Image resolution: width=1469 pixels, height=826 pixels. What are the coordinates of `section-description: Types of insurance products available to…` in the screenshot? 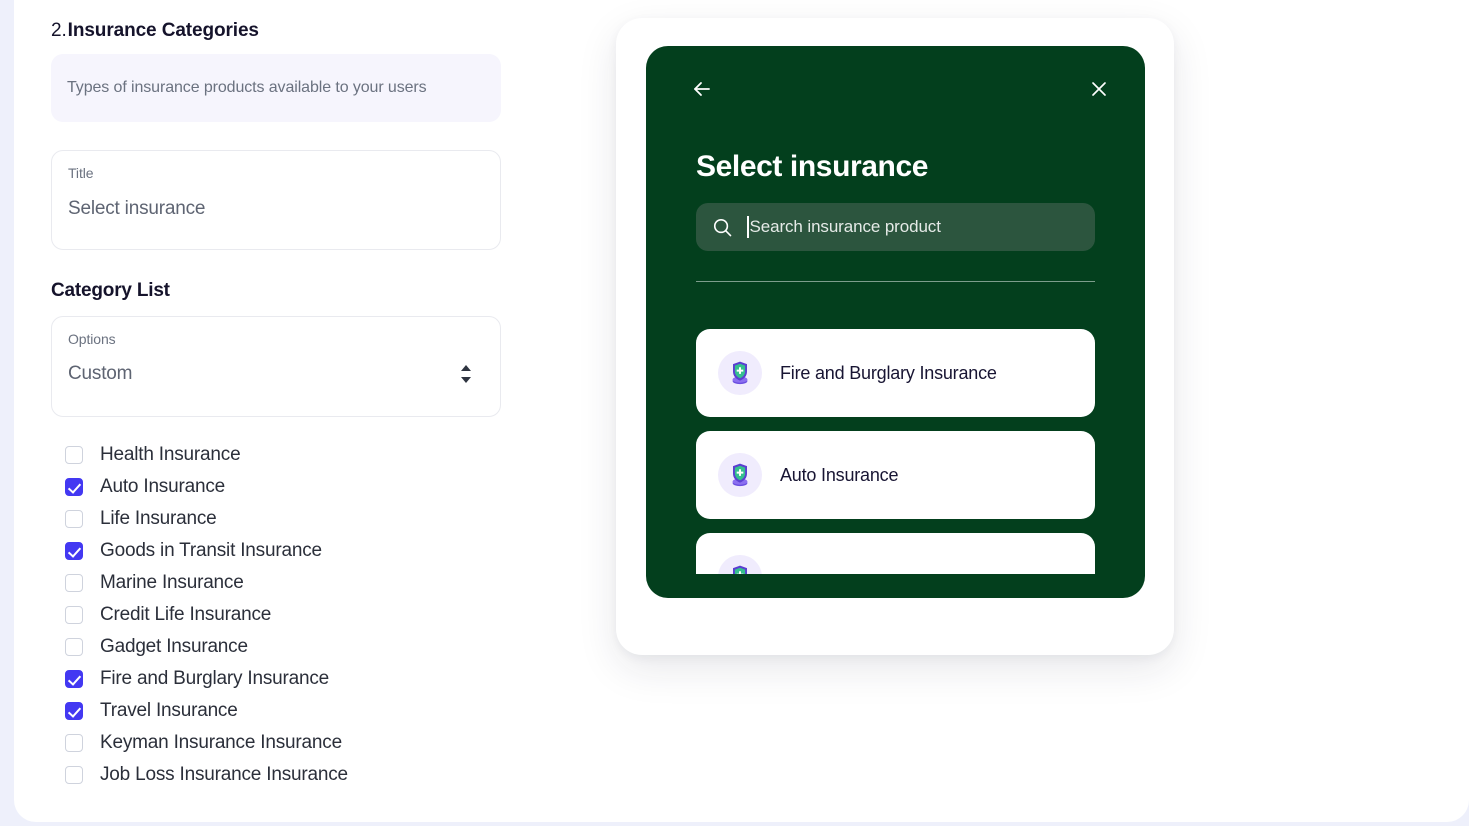 It's located at (247, 87).